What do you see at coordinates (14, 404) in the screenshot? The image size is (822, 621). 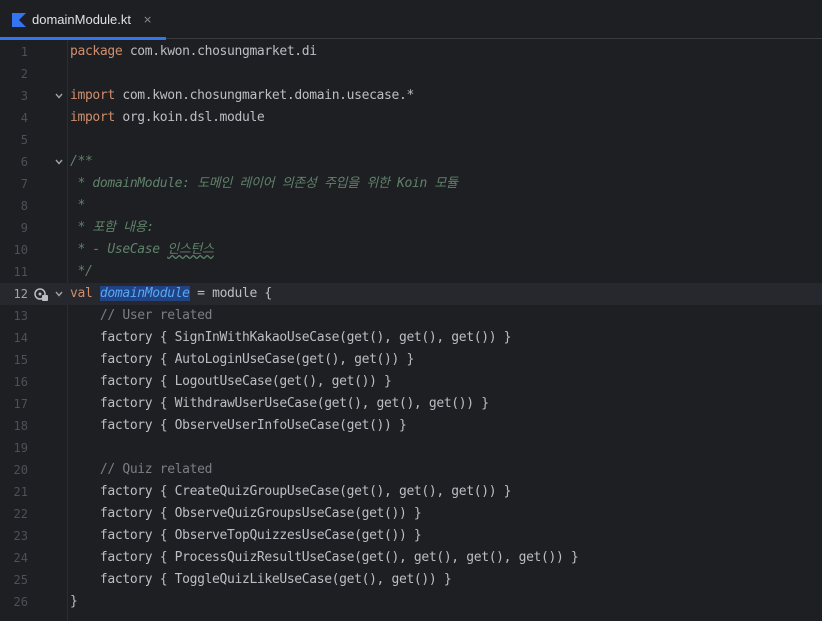 I see `line-number: 17` at bounding box center [14, 404].